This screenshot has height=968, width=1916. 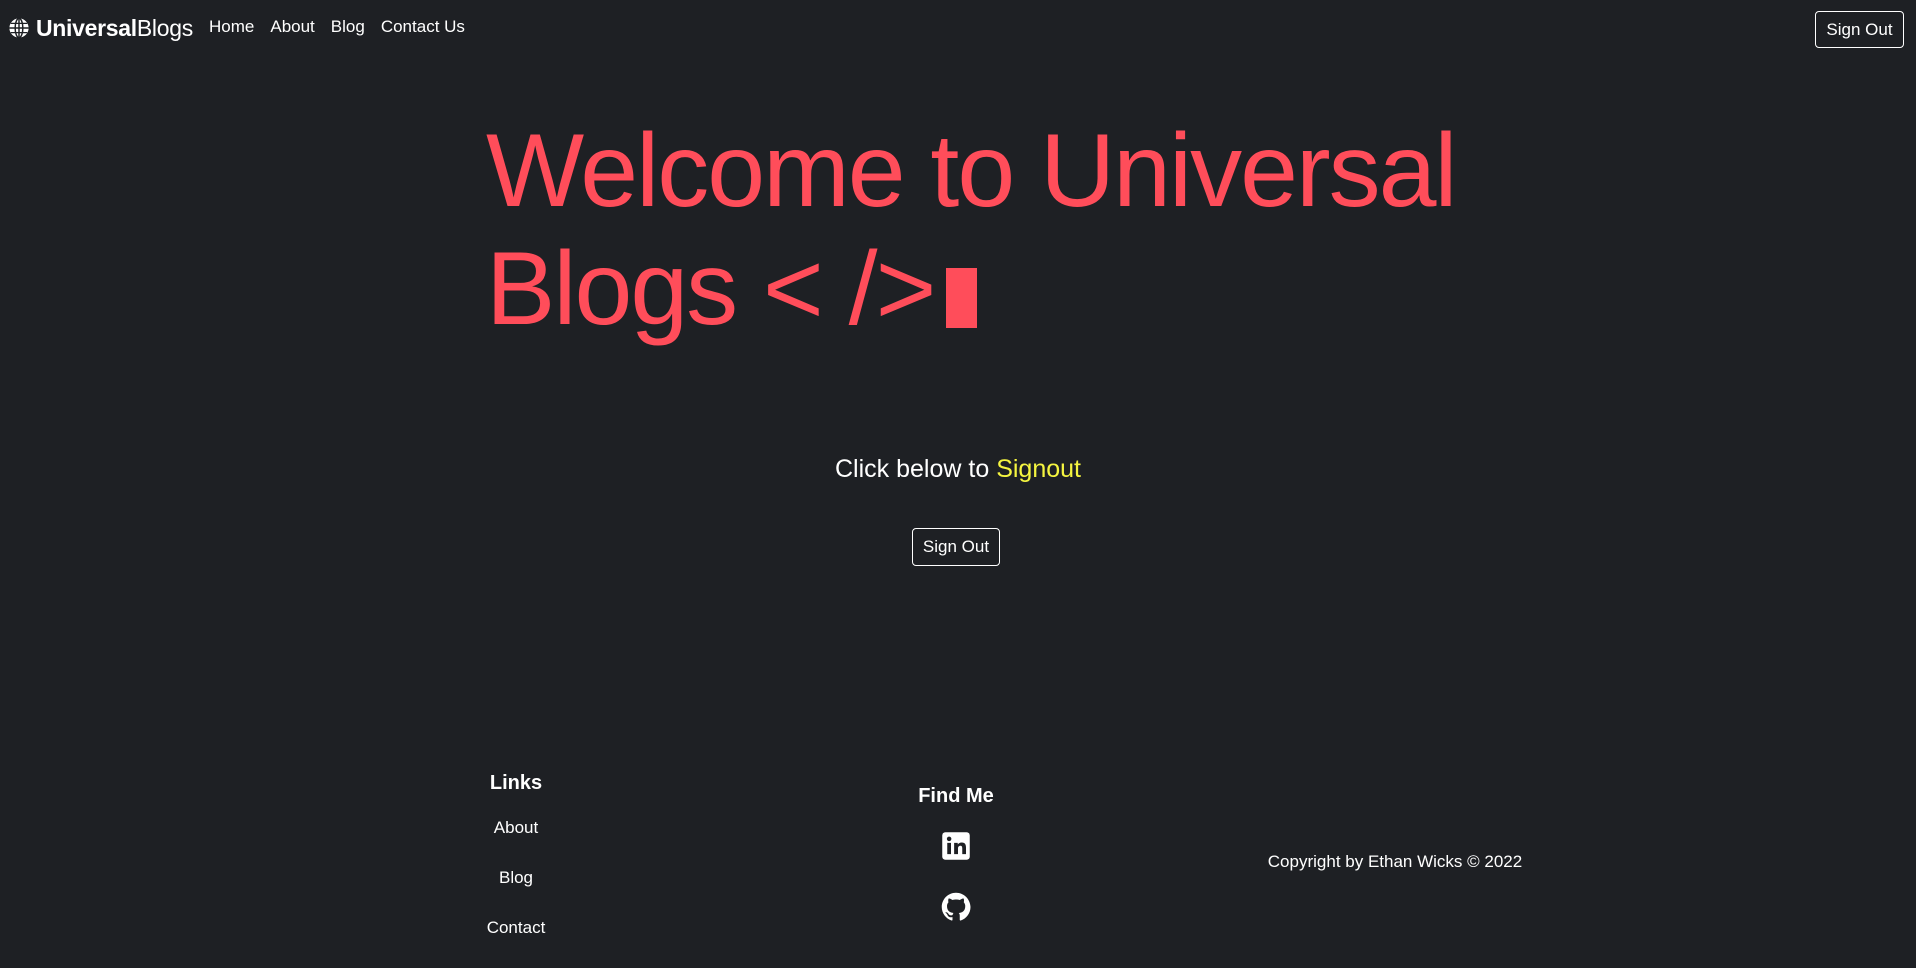 What do you see at coordinates (86, 27) in the screenshot?
I see `brand-name-bold: Universal` at bounding box center [86, 27].